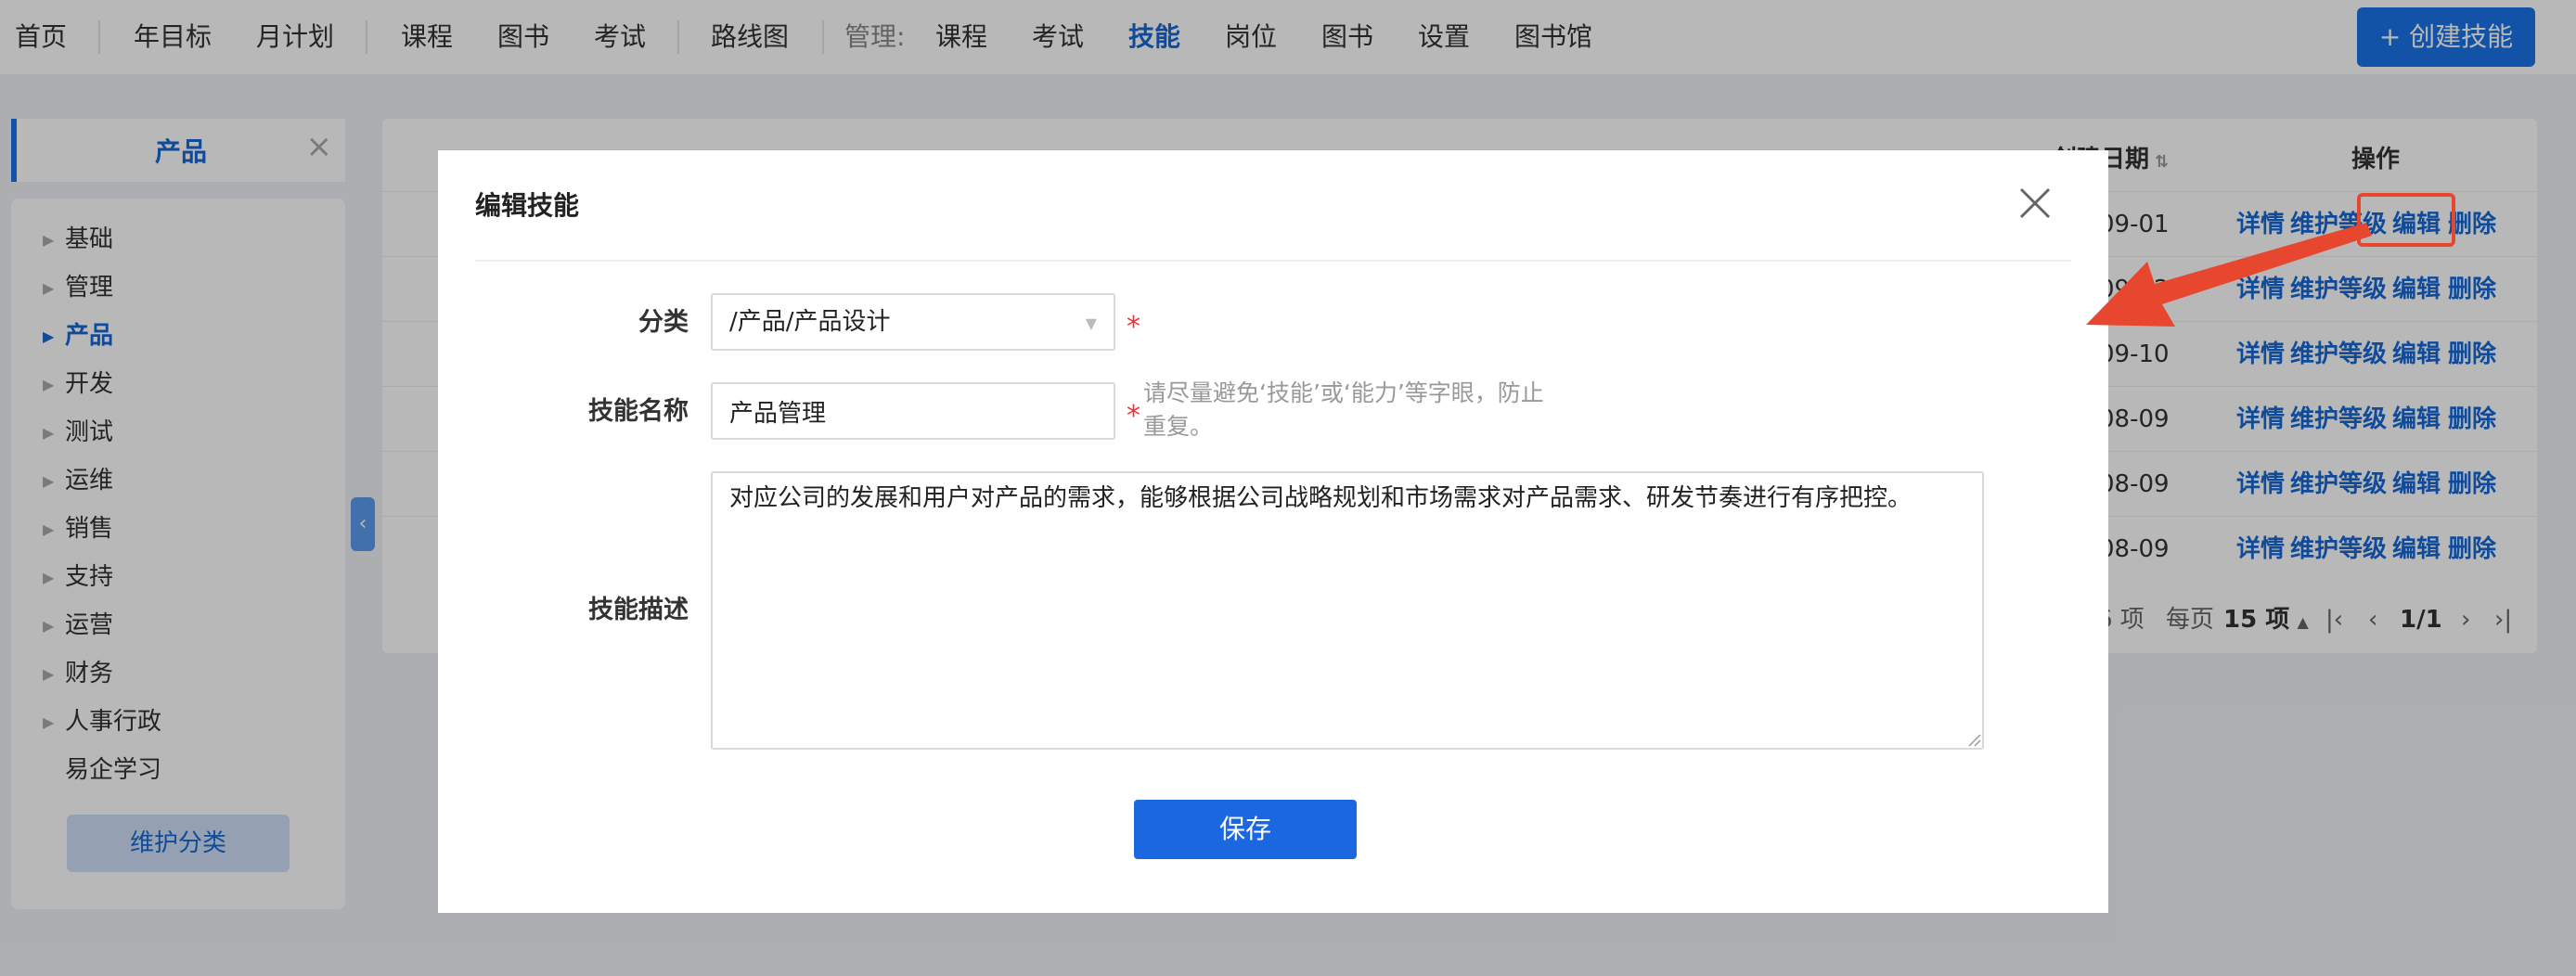  What do you see at coordinates (2035, 203) in the screenshot?
I see `close-icon` at bounding box center [2035, 203].